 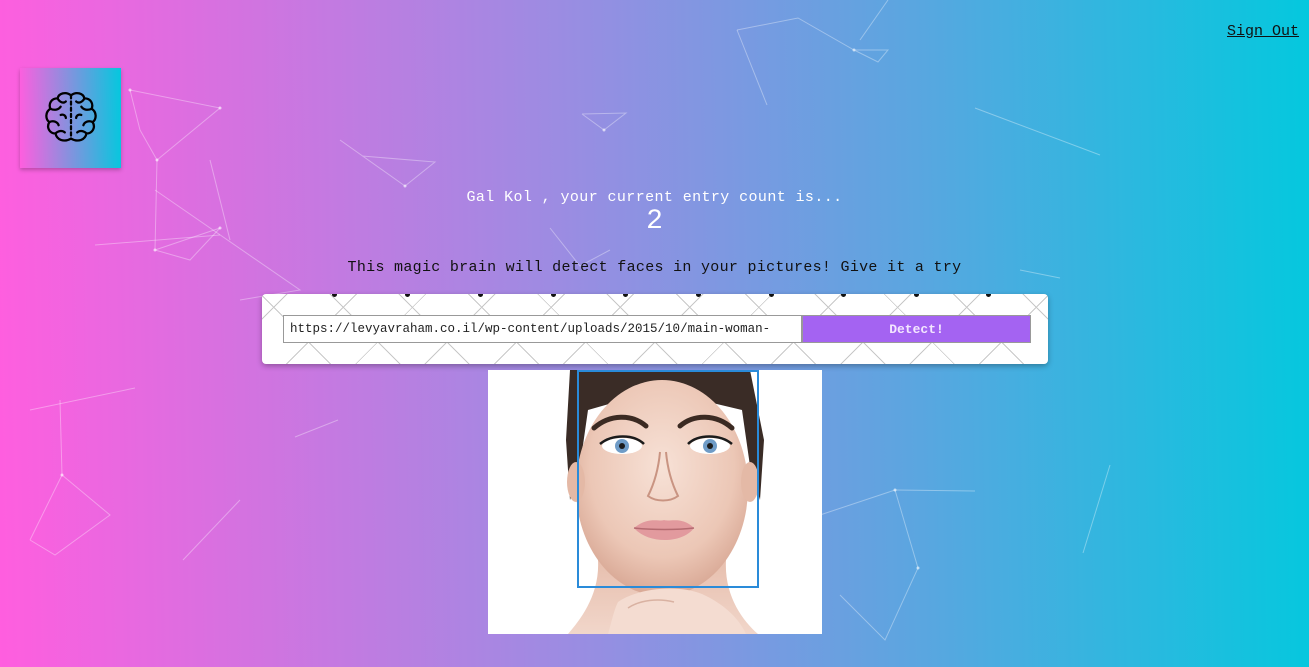 I want to click on brain-icon, so click(x=70, y=116).